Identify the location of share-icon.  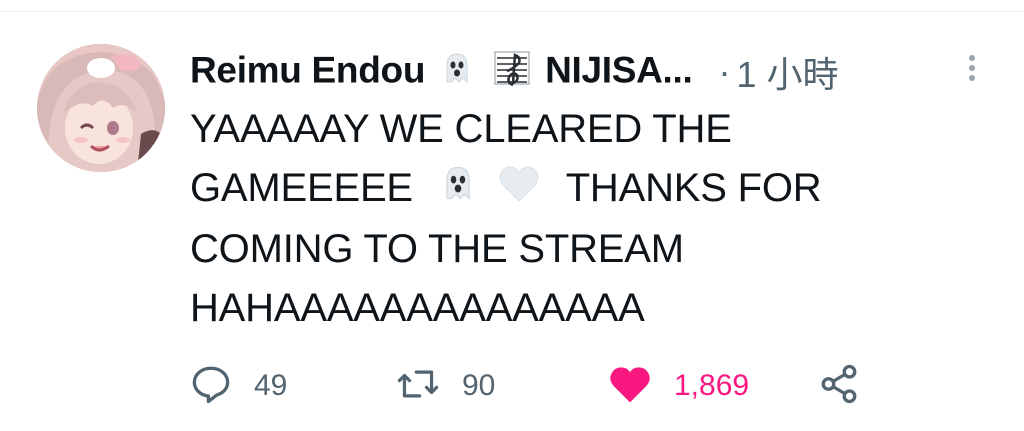
(839, 386).